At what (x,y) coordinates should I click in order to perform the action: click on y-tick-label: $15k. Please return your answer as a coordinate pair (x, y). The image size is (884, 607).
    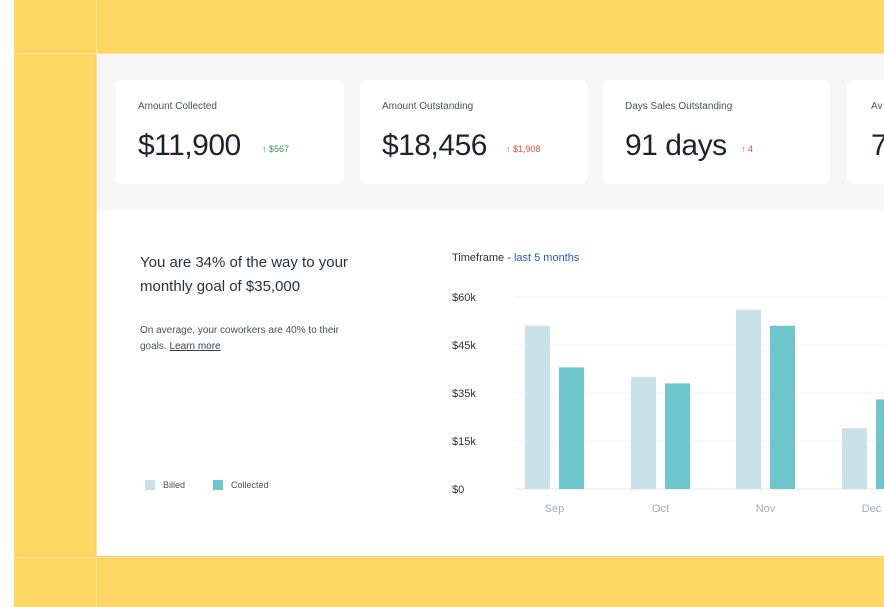
    Looking at the image, I should click on (464, 442).